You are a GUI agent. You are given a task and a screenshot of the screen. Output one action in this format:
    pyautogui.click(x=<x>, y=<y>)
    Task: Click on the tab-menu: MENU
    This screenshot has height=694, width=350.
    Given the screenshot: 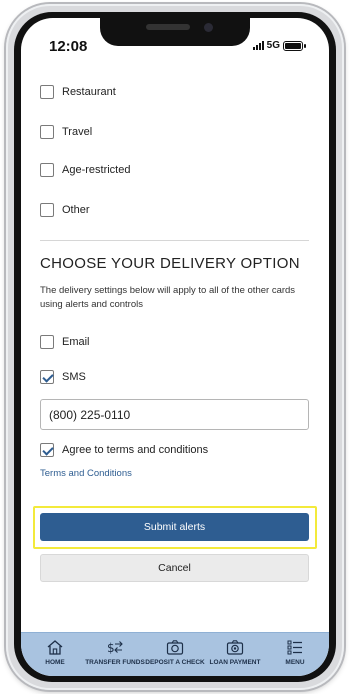 What is the action you would take?
    pyautogui.click(x=295, y=657)
    